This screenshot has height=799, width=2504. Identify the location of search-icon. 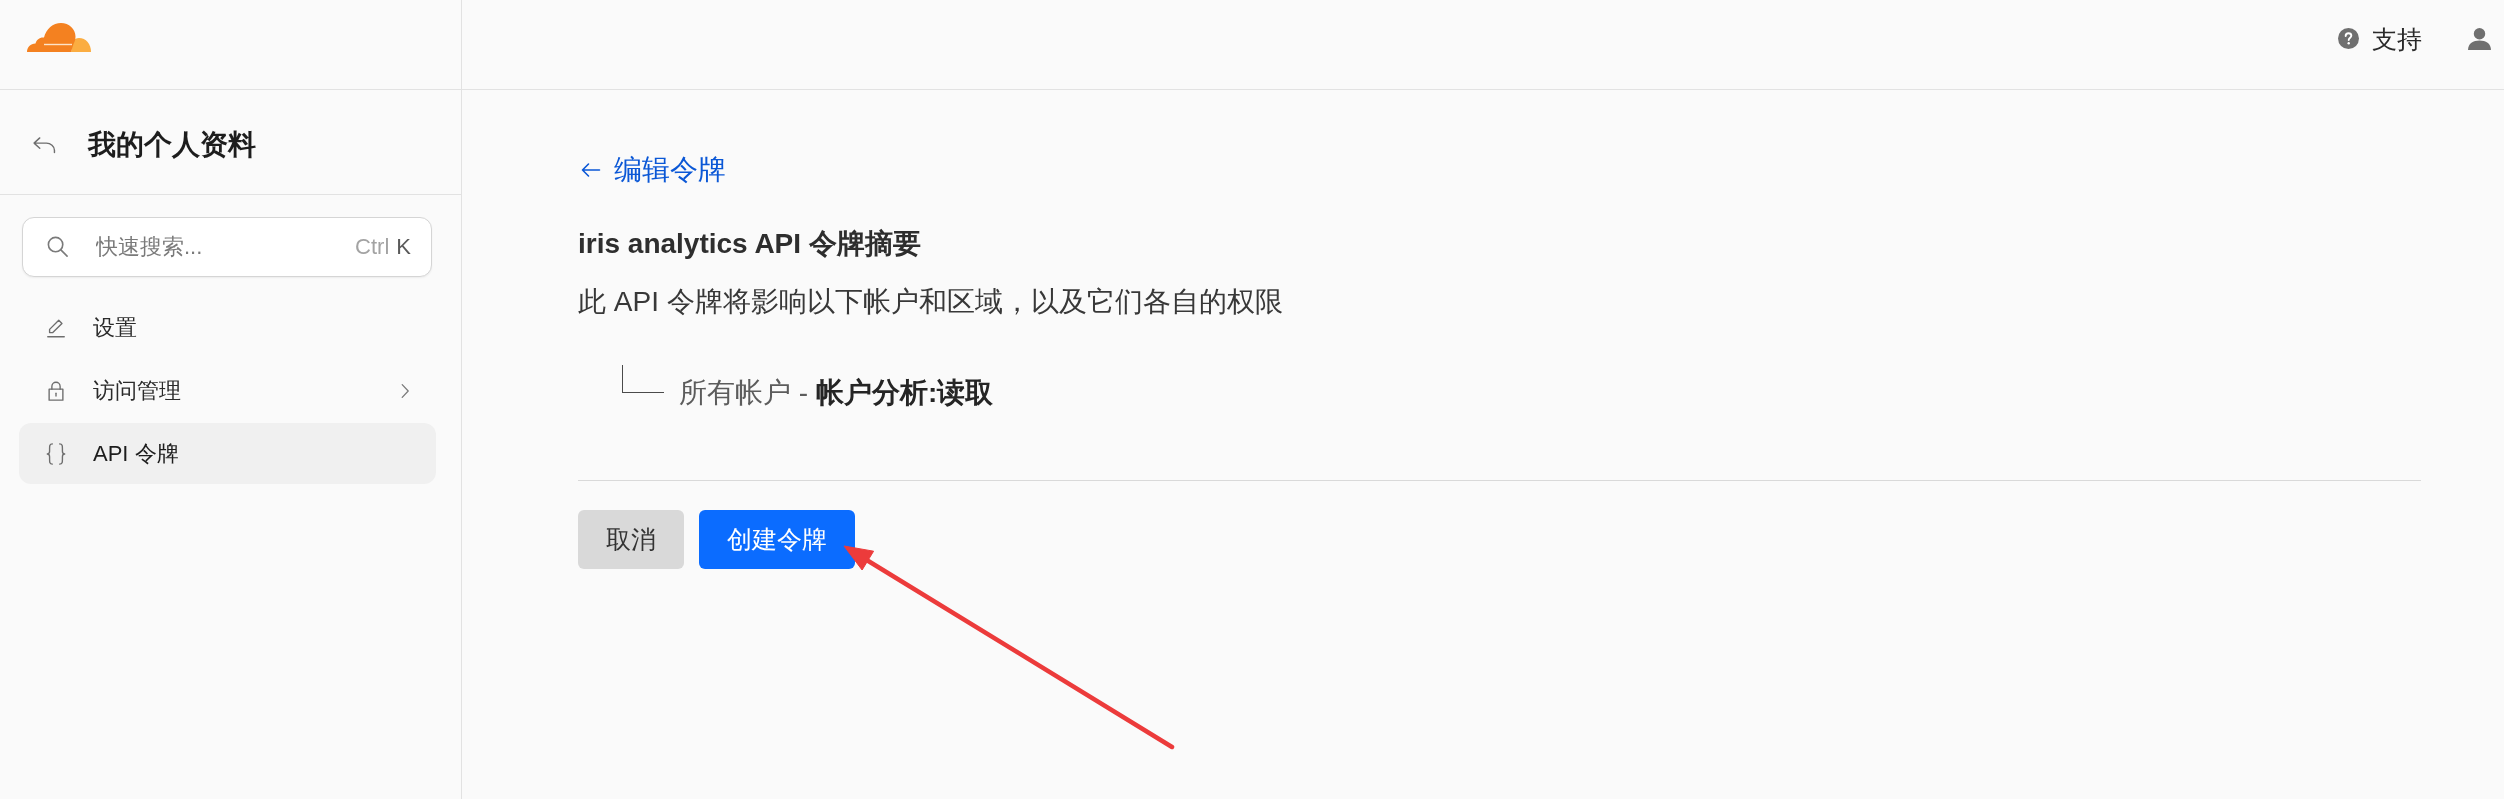
(57, 246).